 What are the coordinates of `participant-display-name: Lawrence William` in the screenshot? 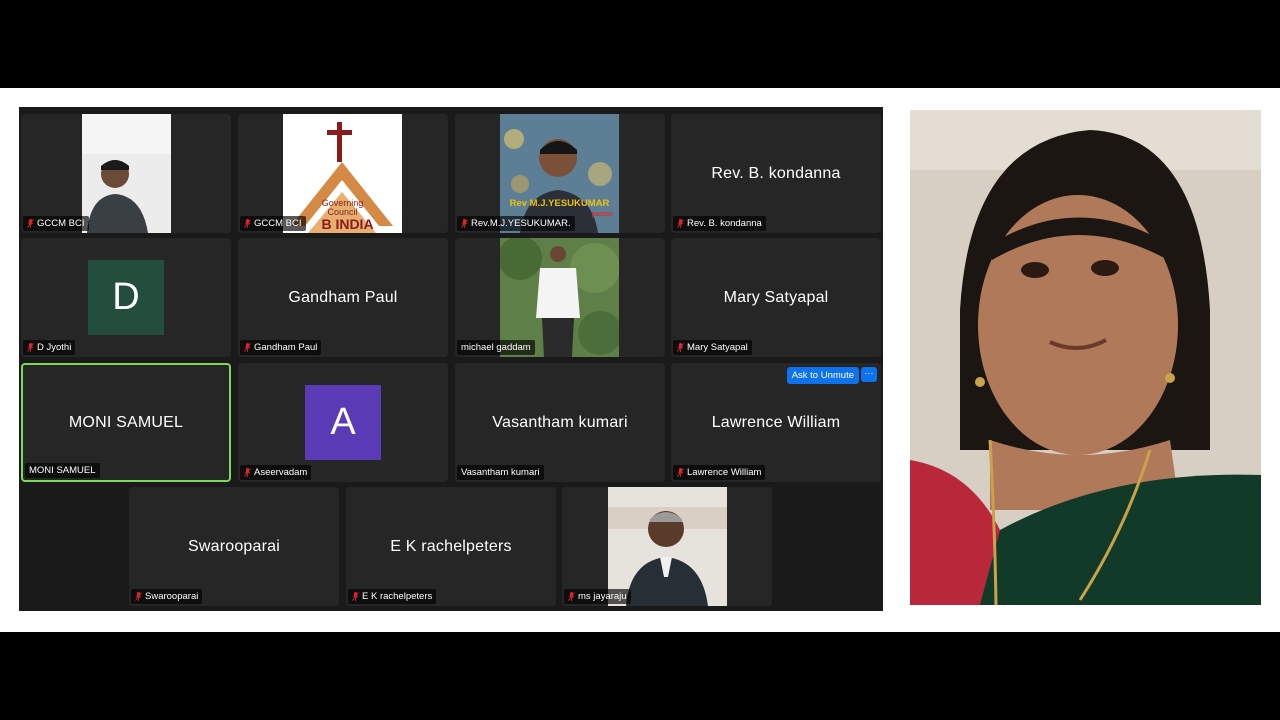 It's located at (776, 422).